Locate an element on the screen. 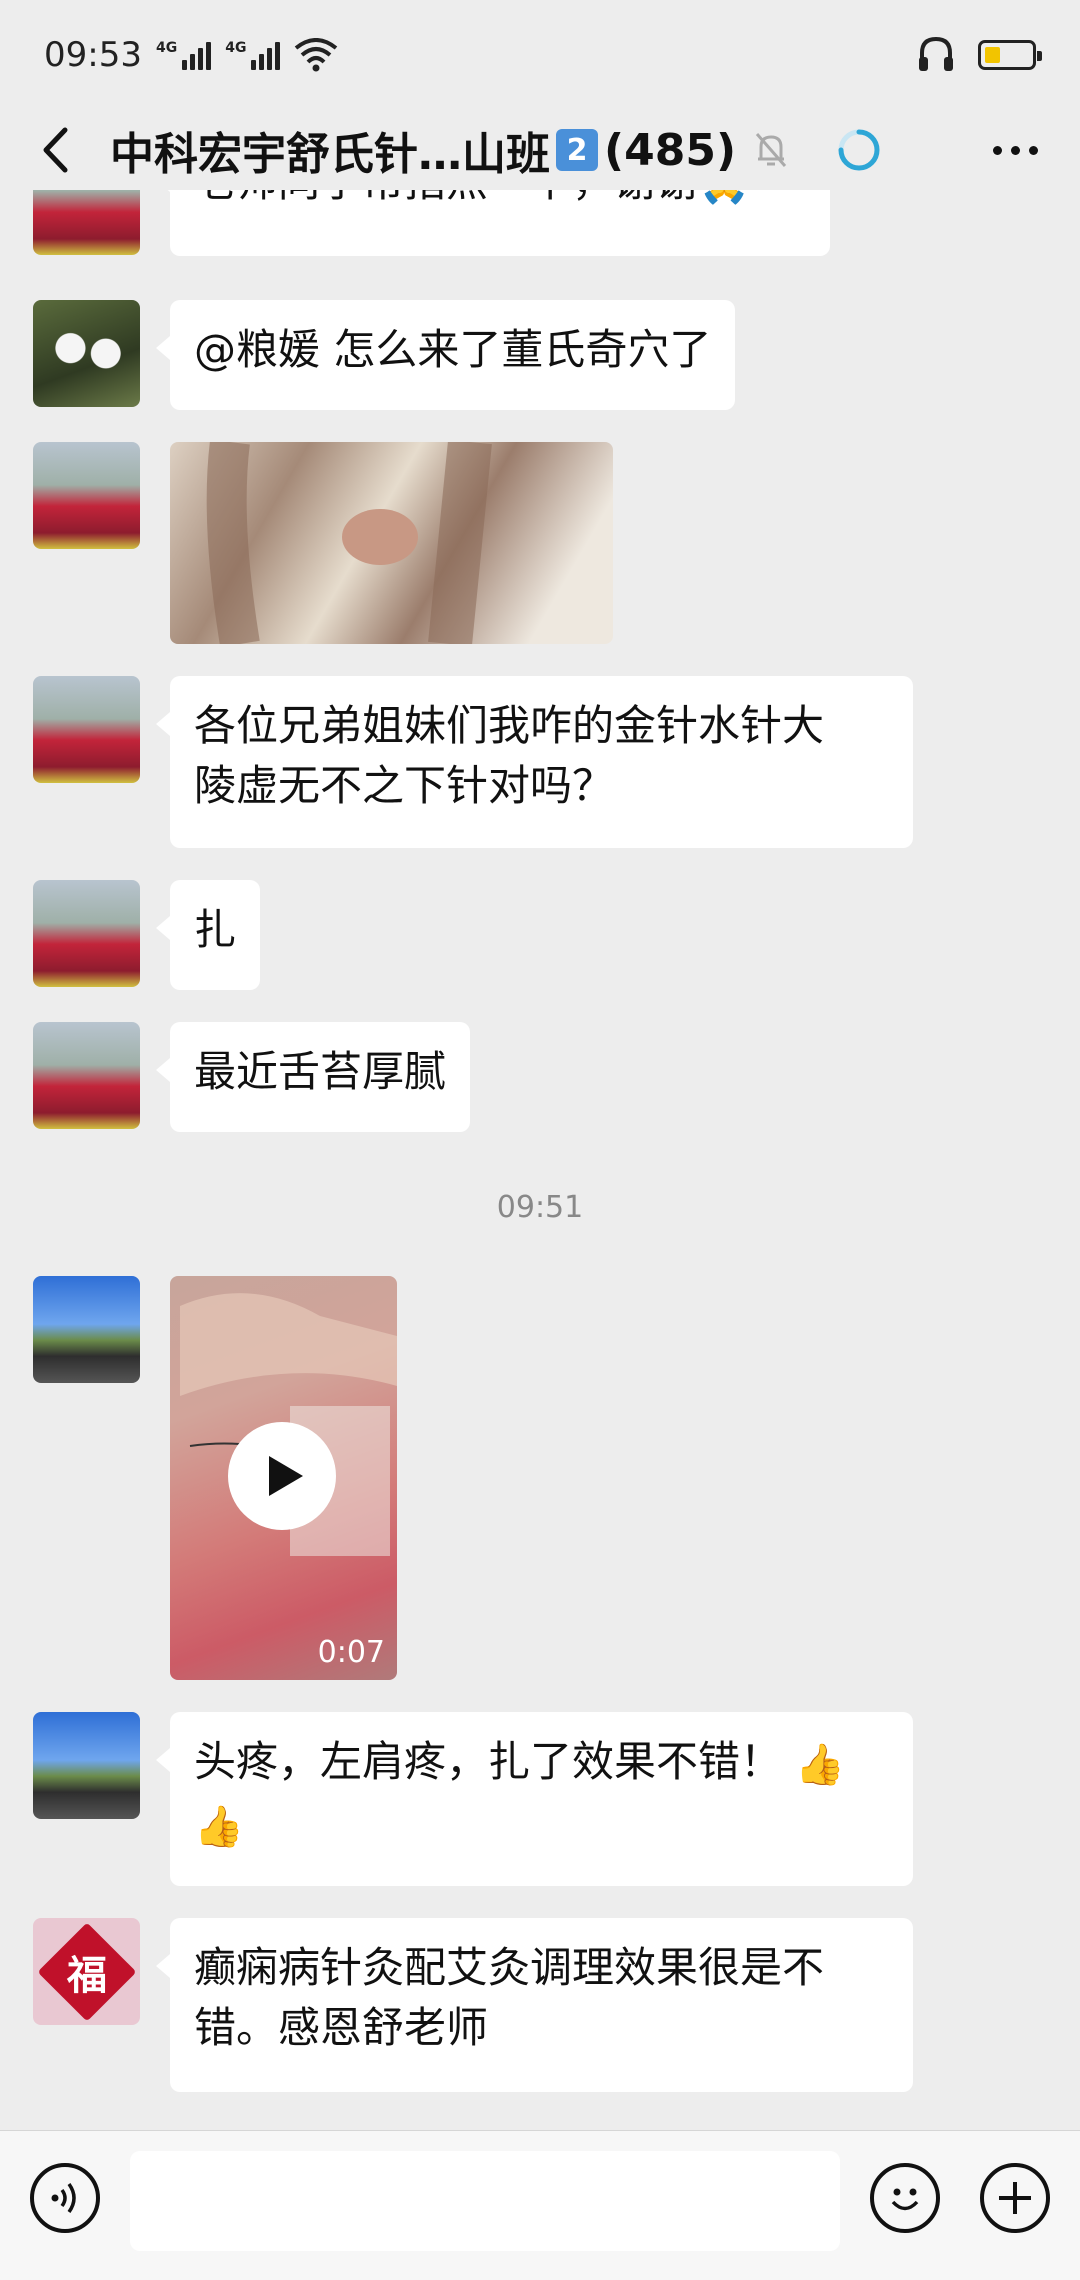 This screenshot has height=2280, width=1080. chat-header: 中科宏宇舒氏针…山班 2 (485) is located at coordinates (540, 150).